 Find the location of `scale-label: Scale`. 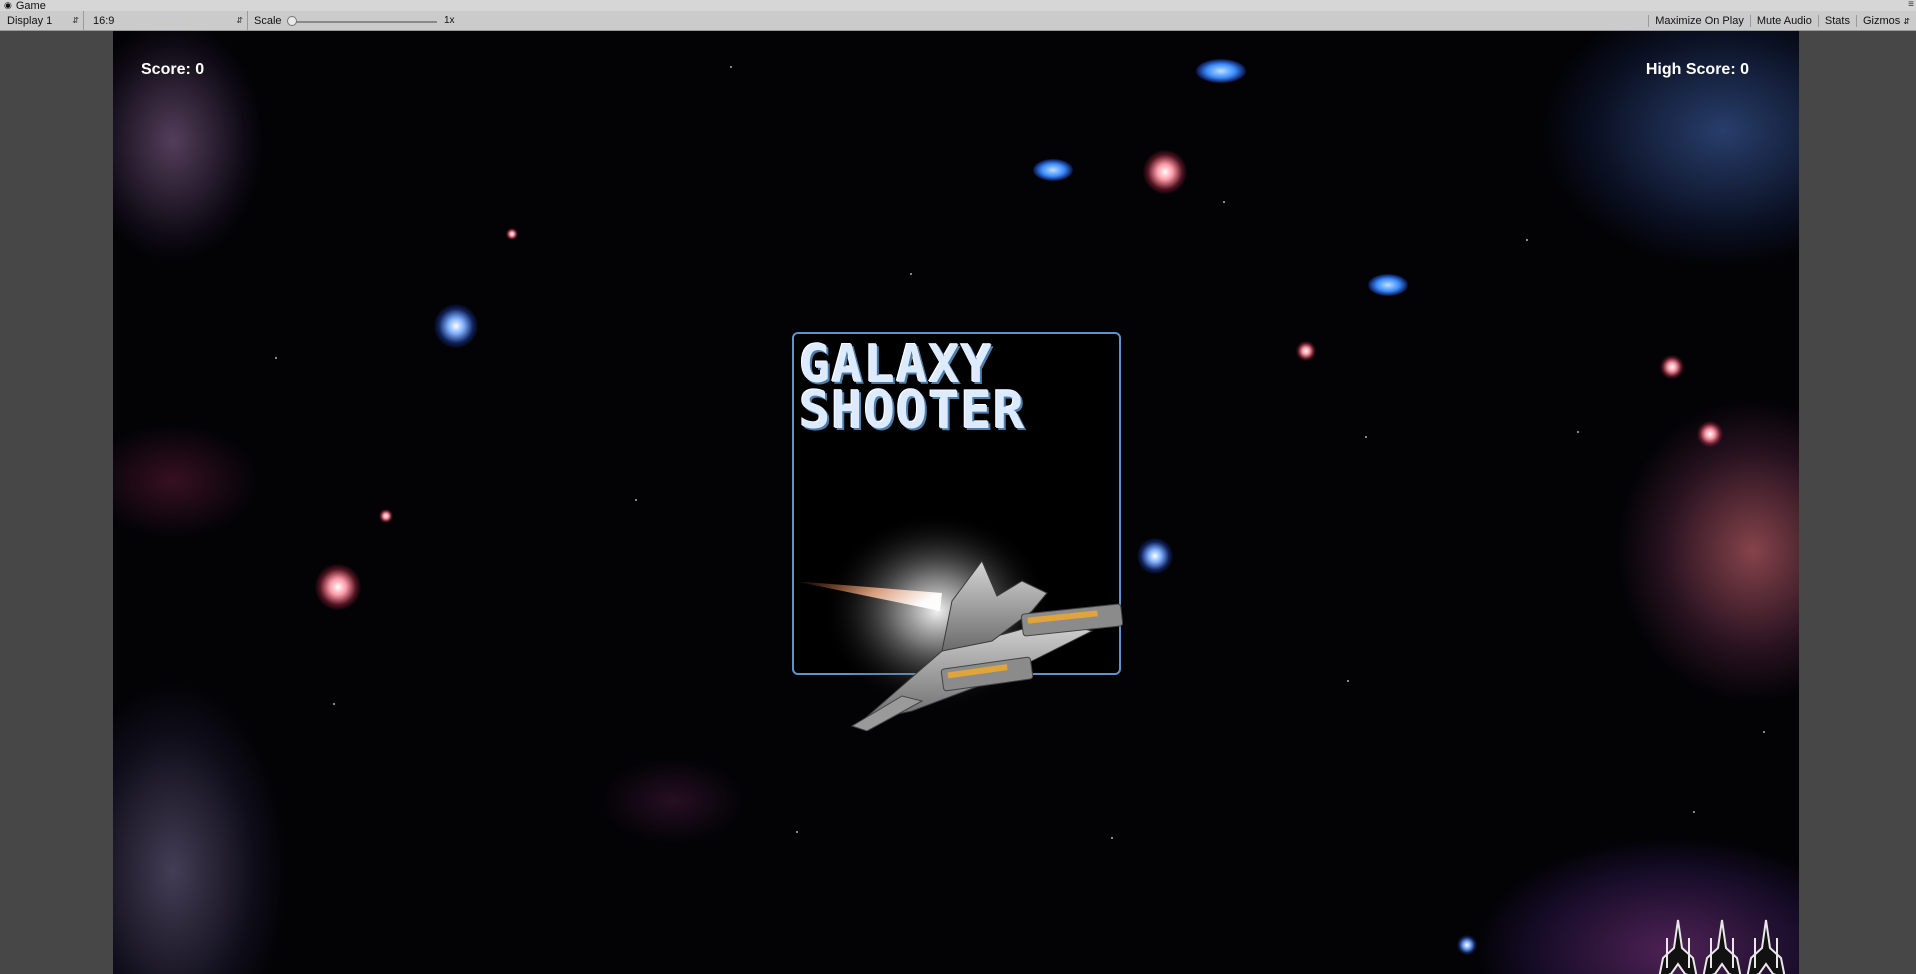

scale-label: Scale is located at coordinates (268, 20).